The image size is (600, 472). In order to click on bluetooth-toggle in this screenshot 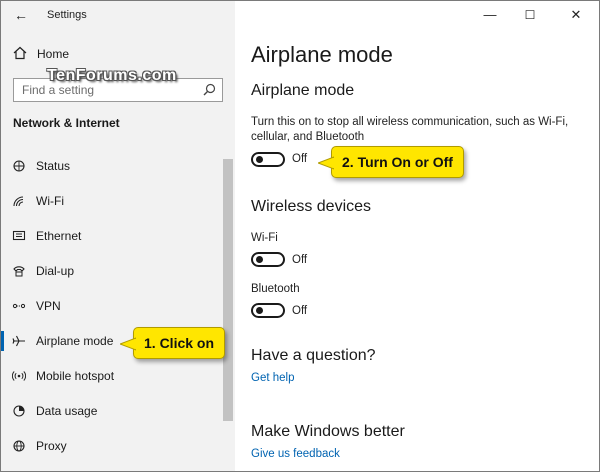, I will do `click(268, 310)`.